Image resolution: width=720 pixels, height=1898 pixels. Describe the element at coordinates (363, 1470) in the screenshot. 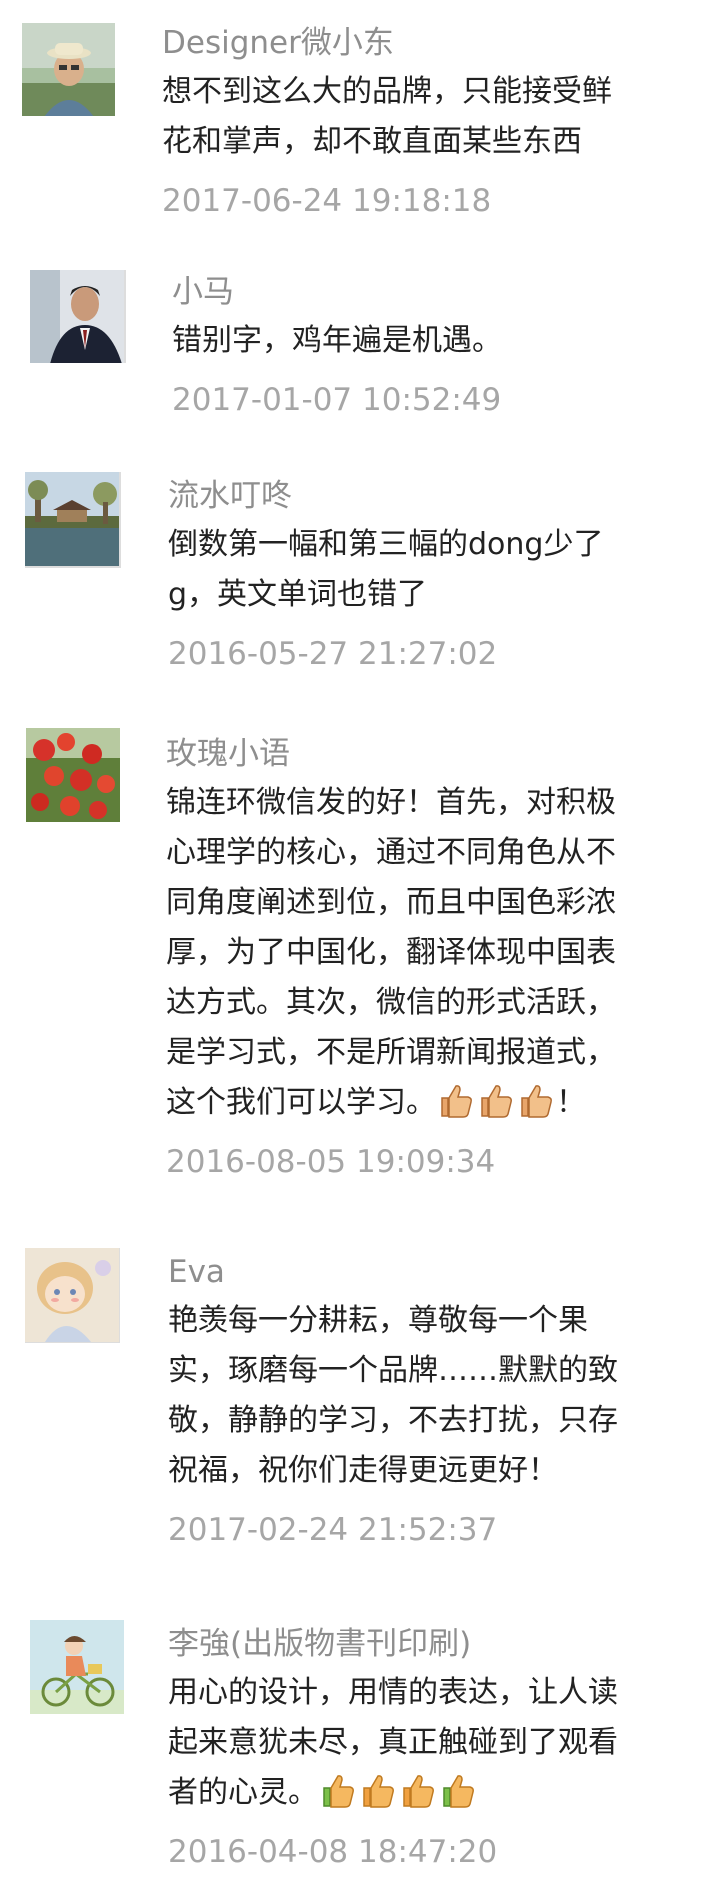

I see `comment-line: 祝福，祝你们走得更远更好！` at that location.